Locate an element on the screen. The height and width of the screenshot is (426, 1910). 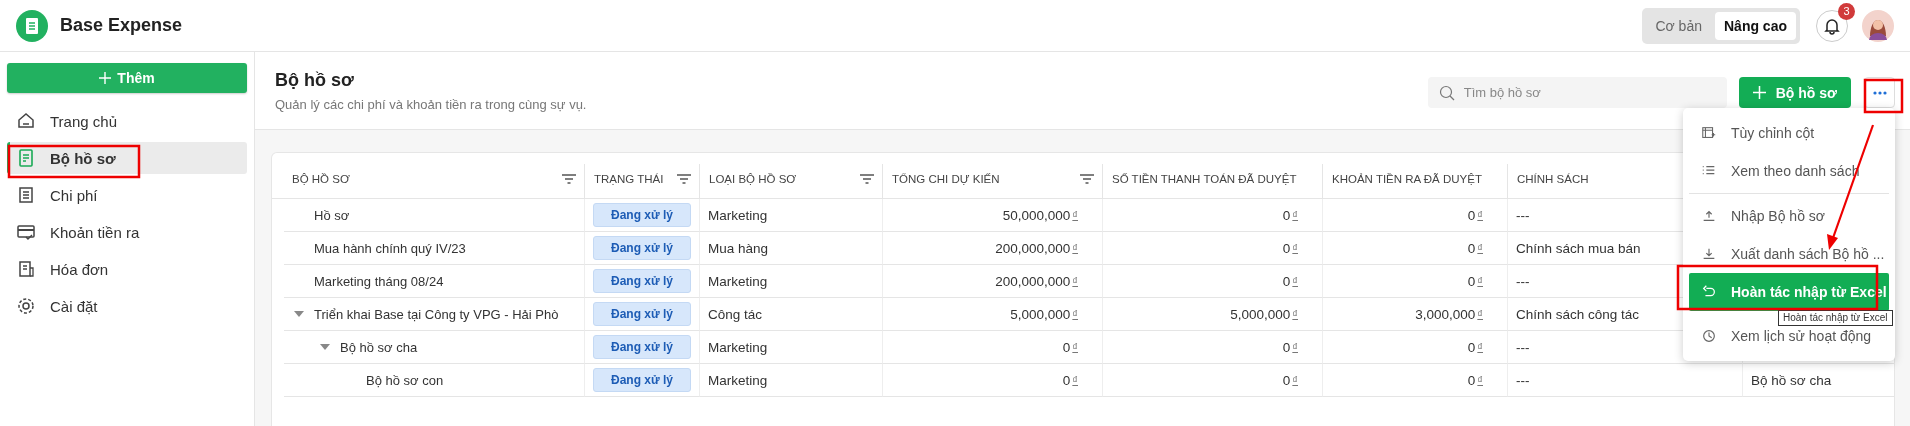
column-header: TỔNG CHI DỰ KIẾN is located at coordinates (946, 179).